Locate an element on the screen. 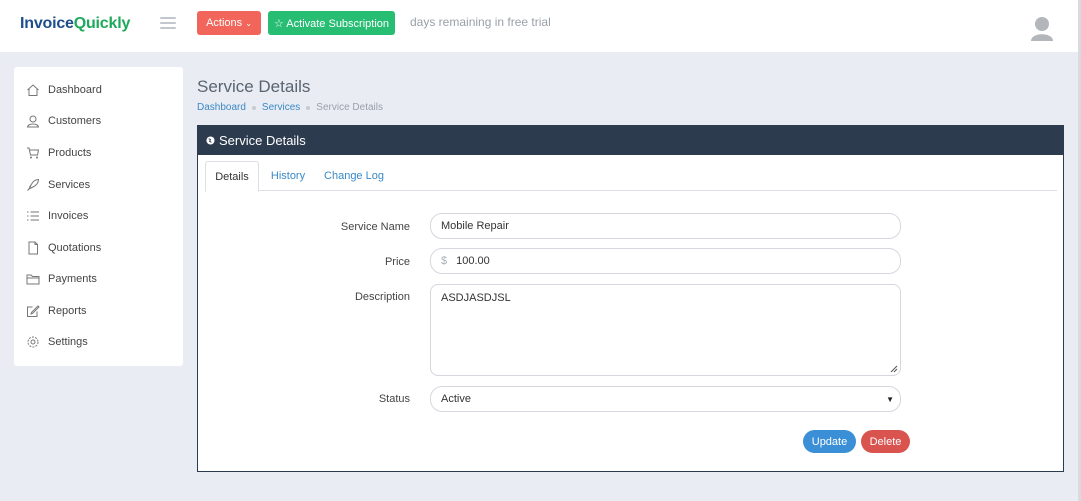 The height and width of the screenshot is (501, 1081). description-textarea: ASDJASDJSL is located at coordinates (665, 330).